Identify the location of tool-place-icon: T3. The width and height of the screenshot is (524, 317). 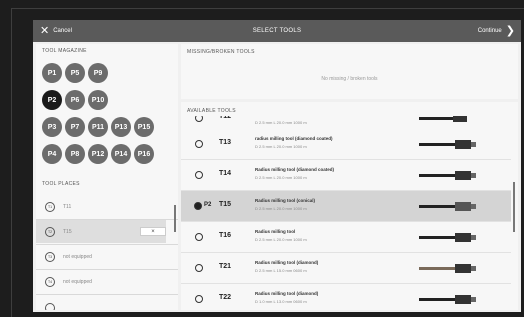
(50, 256).